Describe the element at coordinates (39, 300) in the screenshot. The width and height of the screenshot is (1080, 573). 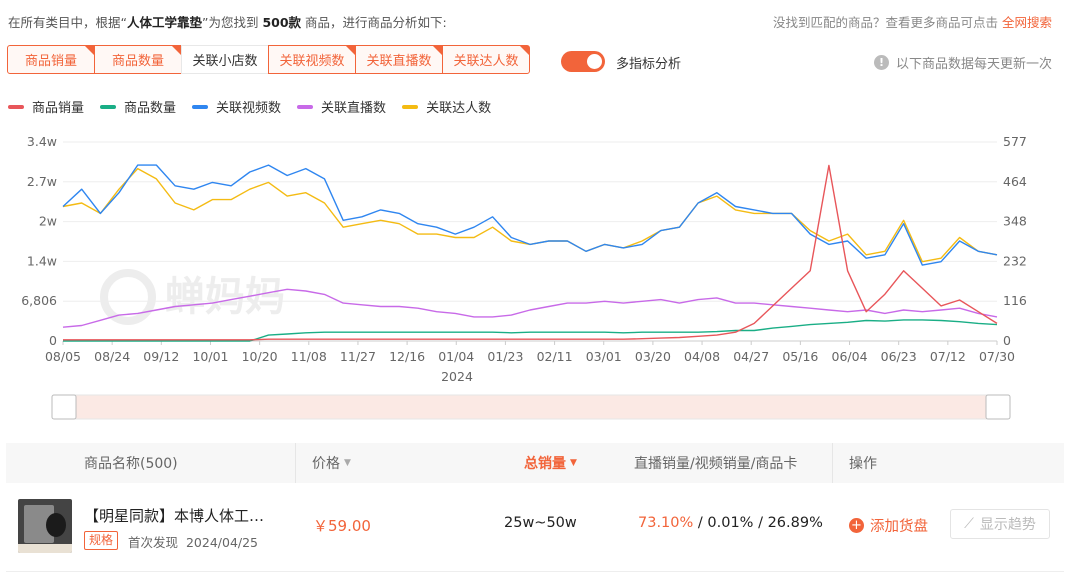
I see `y-left-tick-label: 6,806` at that location.